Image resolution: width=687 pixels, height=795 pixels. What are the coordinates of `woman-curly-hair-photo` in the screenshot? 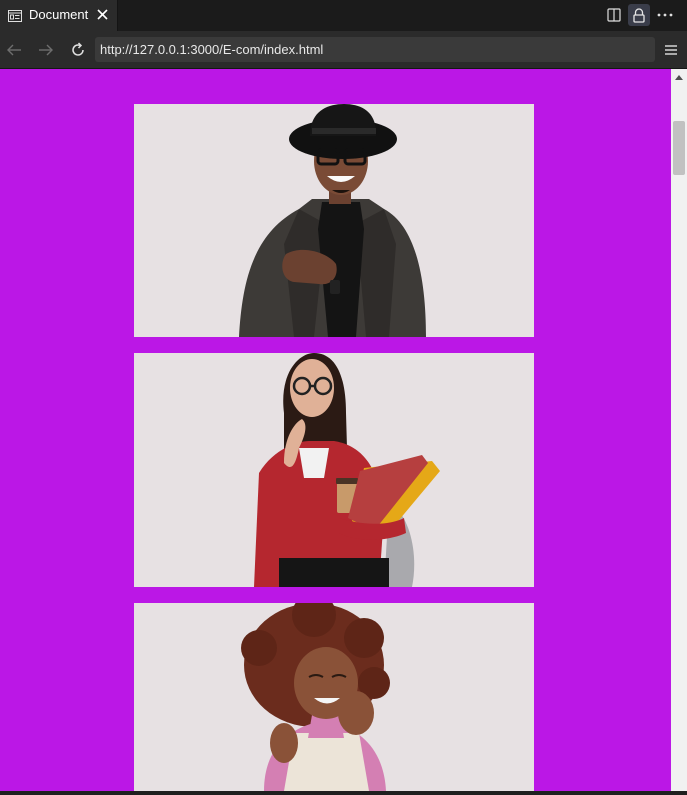 It's located at (334, 697).